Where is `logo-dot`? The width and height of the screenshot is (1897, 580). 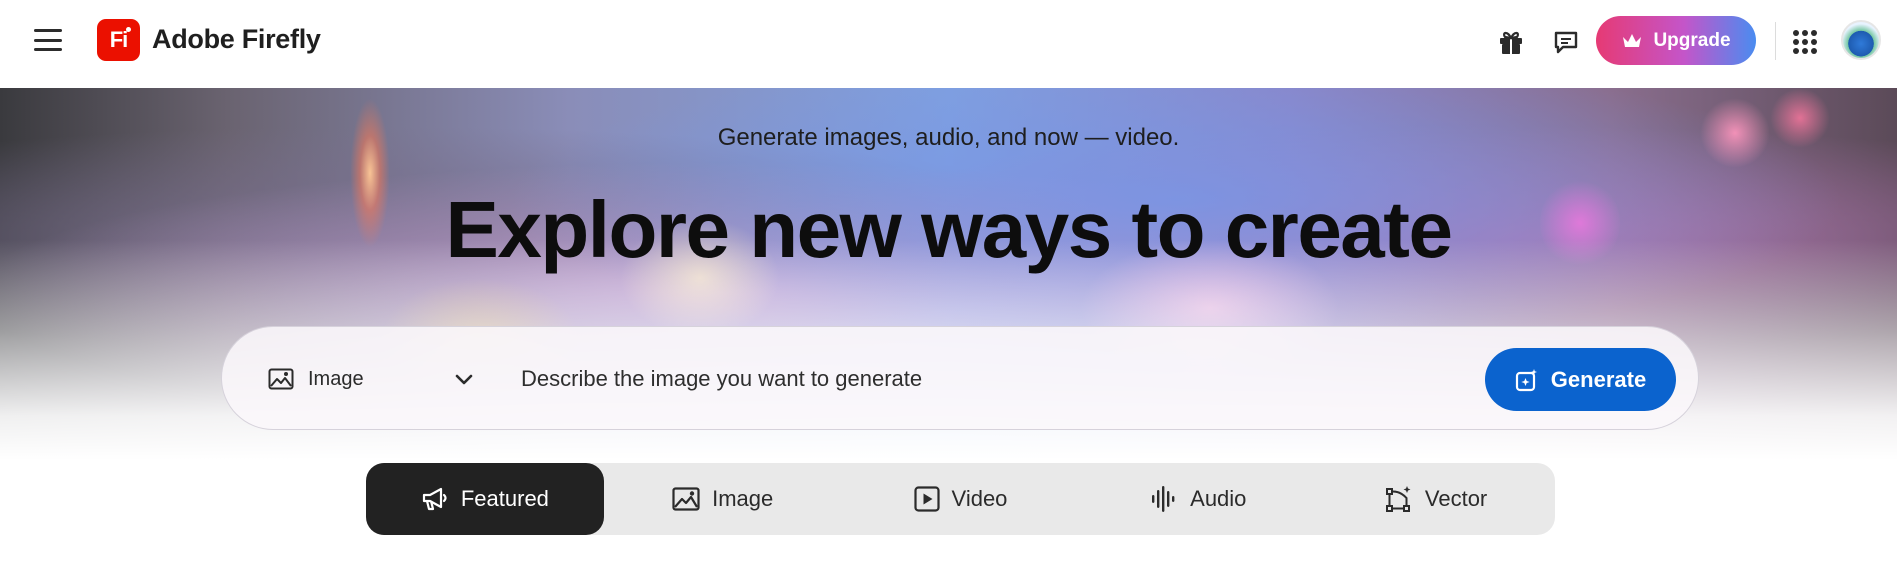
logo-dot is located at coordinates (128, 29).